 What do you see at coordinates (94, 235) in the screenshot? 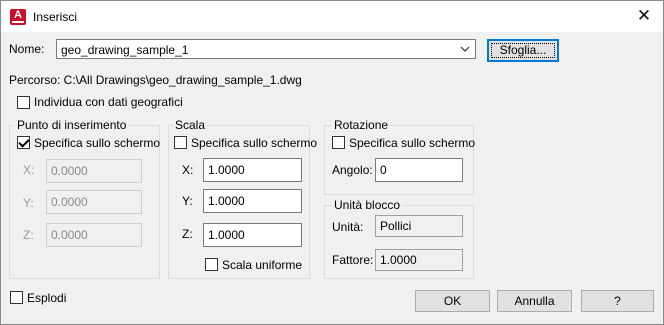
I see `insertion-z-input: 0.0000` at bounding box center [94, 235].